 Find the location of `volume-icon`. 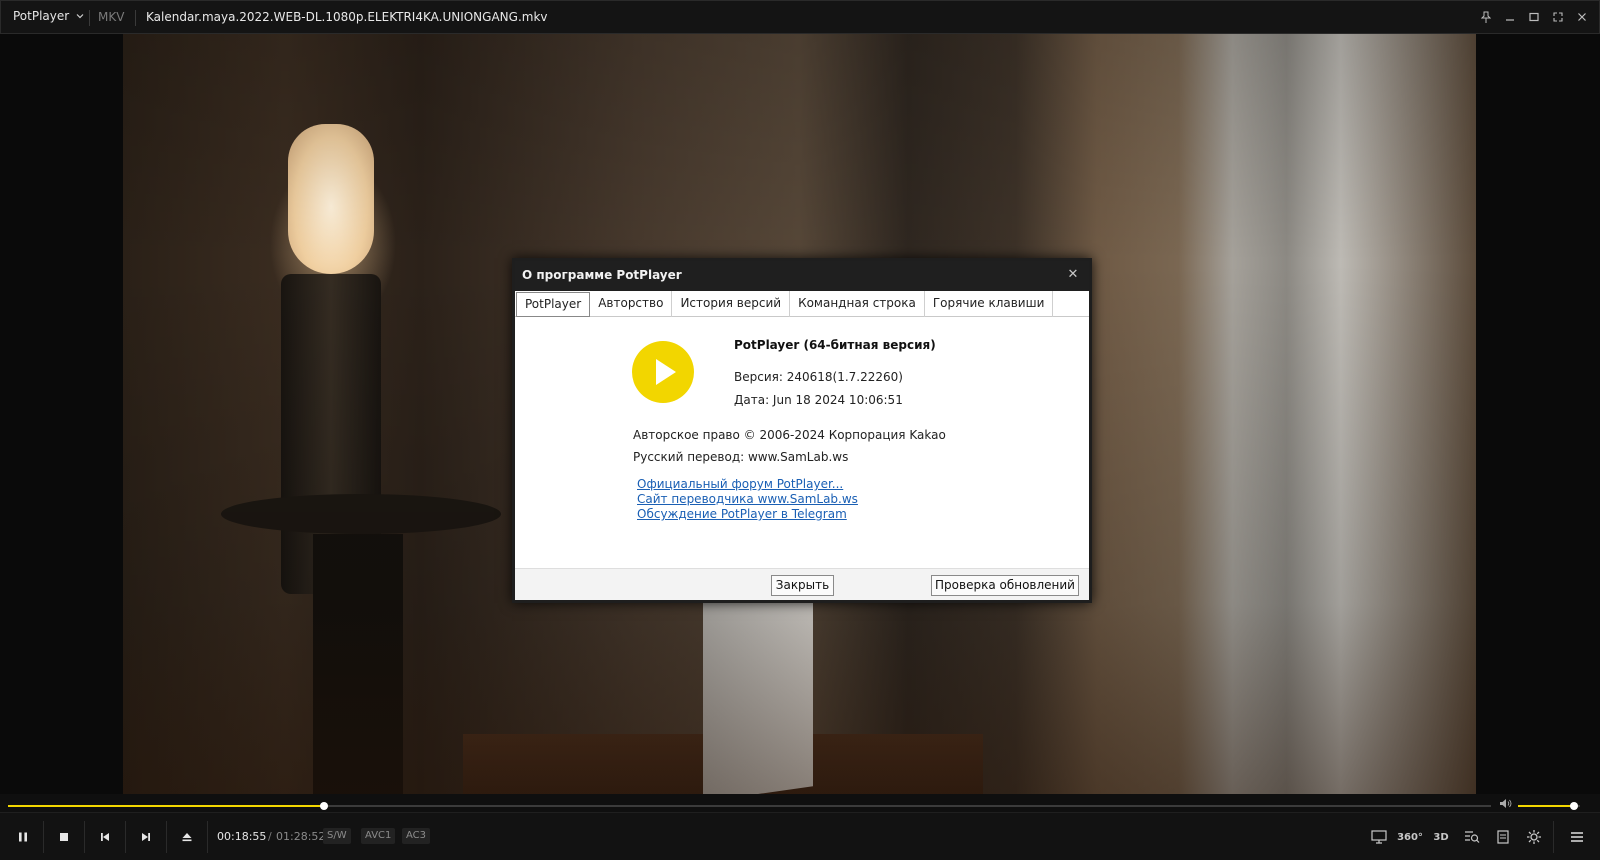

volume-icon is located at coordinates (1505, 805).